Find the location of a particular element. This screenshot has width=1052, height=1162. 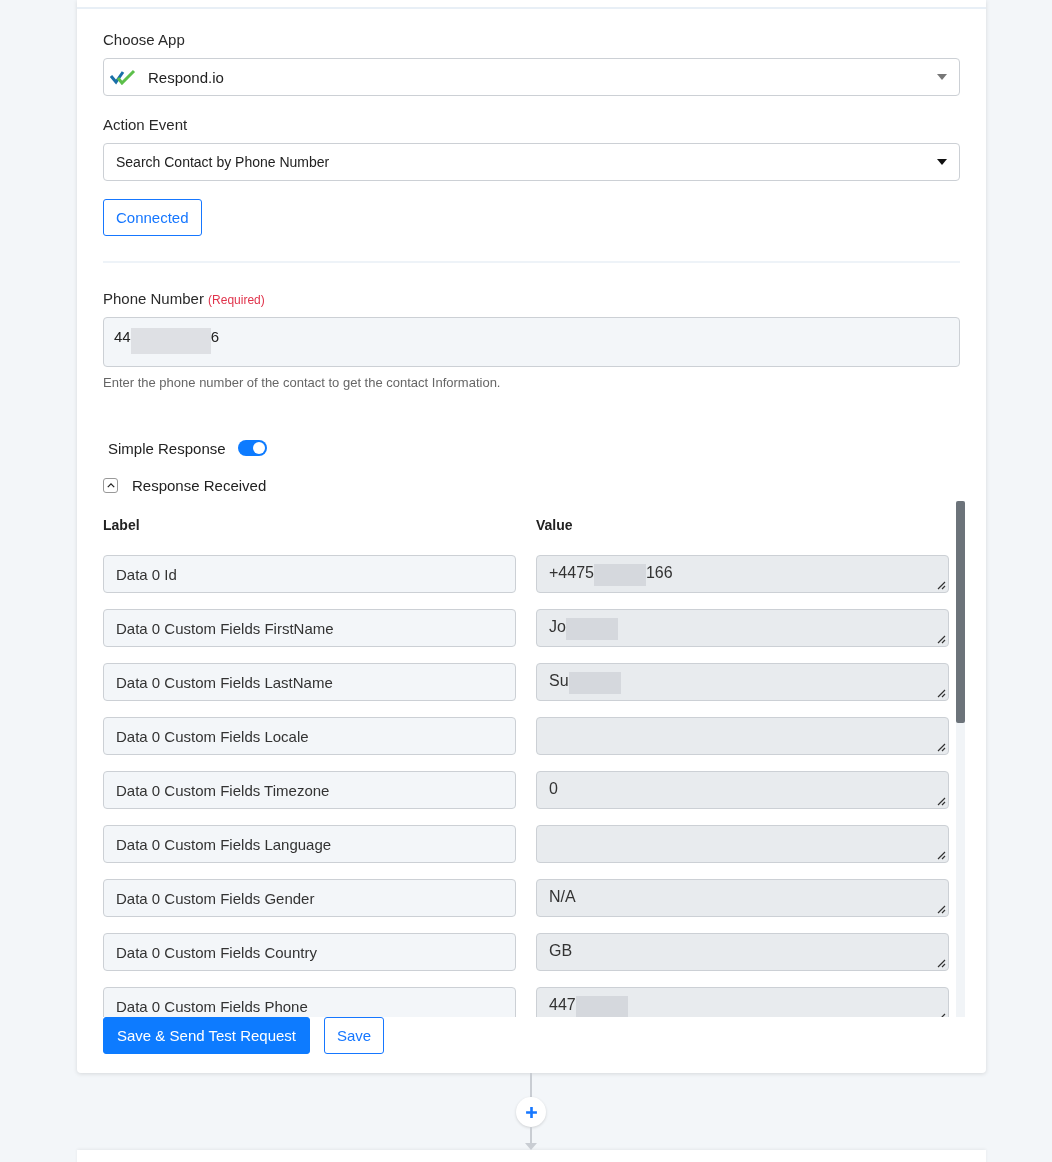

value-field: GB is located at coordinates (742, 952).